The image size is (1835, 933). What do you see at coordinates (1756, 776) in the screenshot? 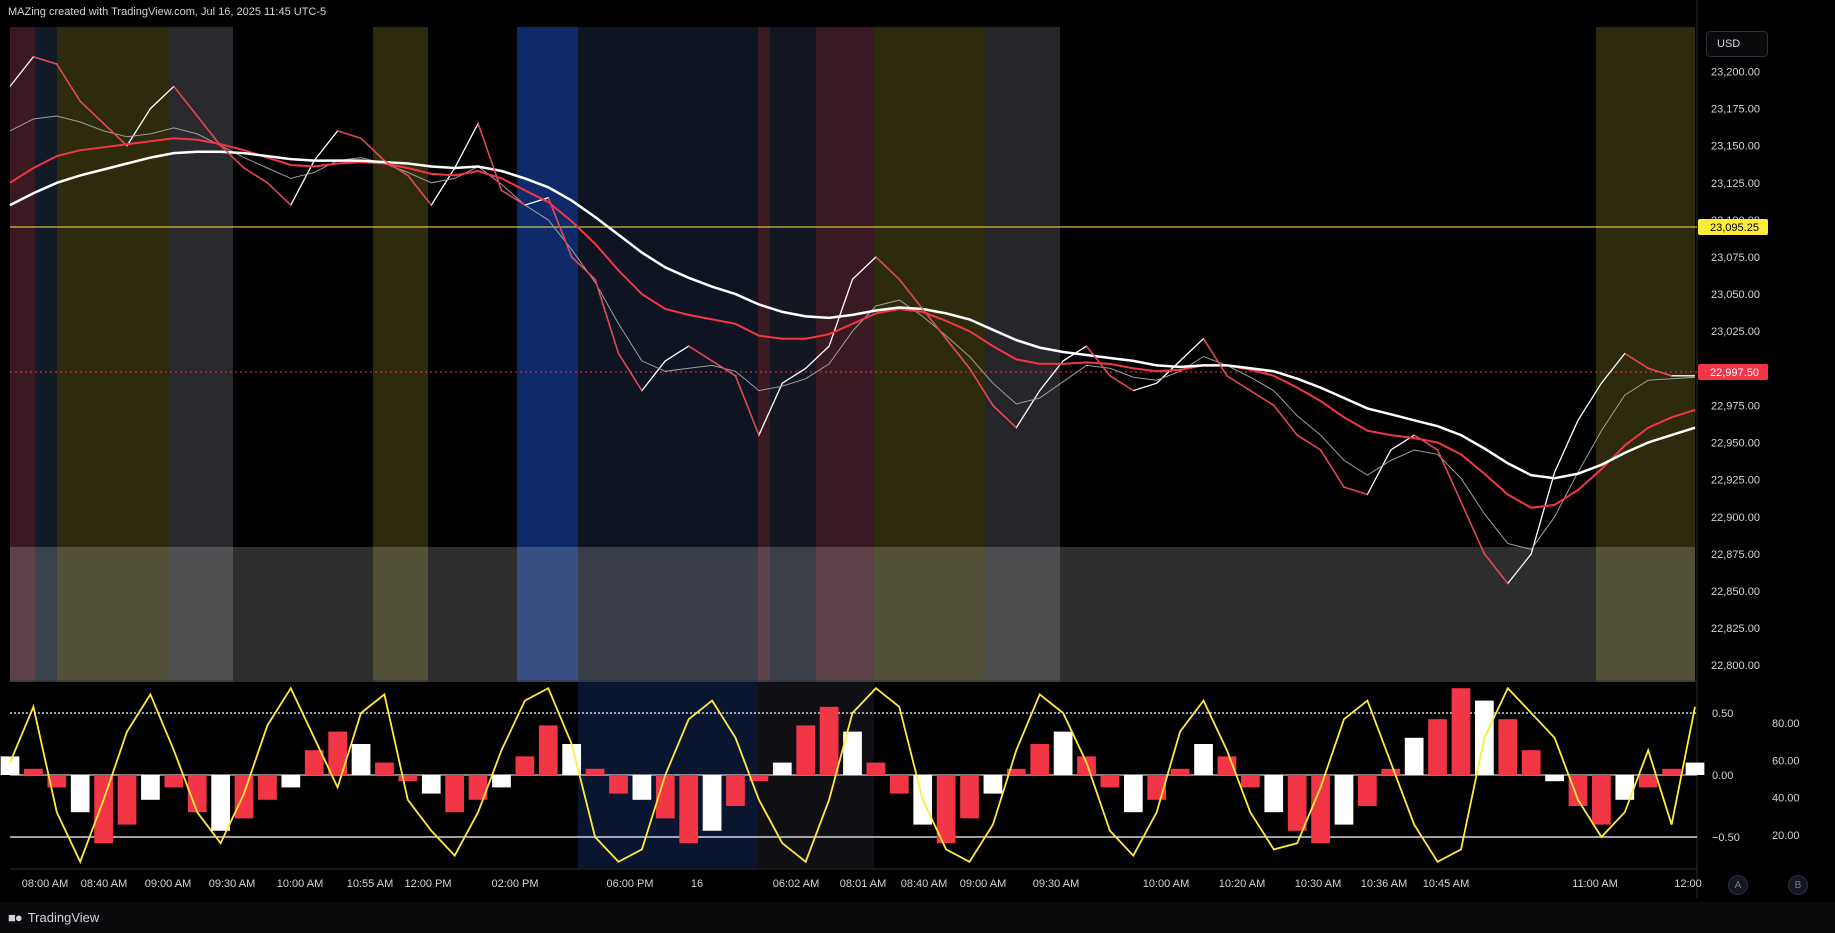
I see `oscillator-axis: 0.50 0.00 −0.50 80.00 60.00 40.00 20.00` at bounding box center [1756, 776].